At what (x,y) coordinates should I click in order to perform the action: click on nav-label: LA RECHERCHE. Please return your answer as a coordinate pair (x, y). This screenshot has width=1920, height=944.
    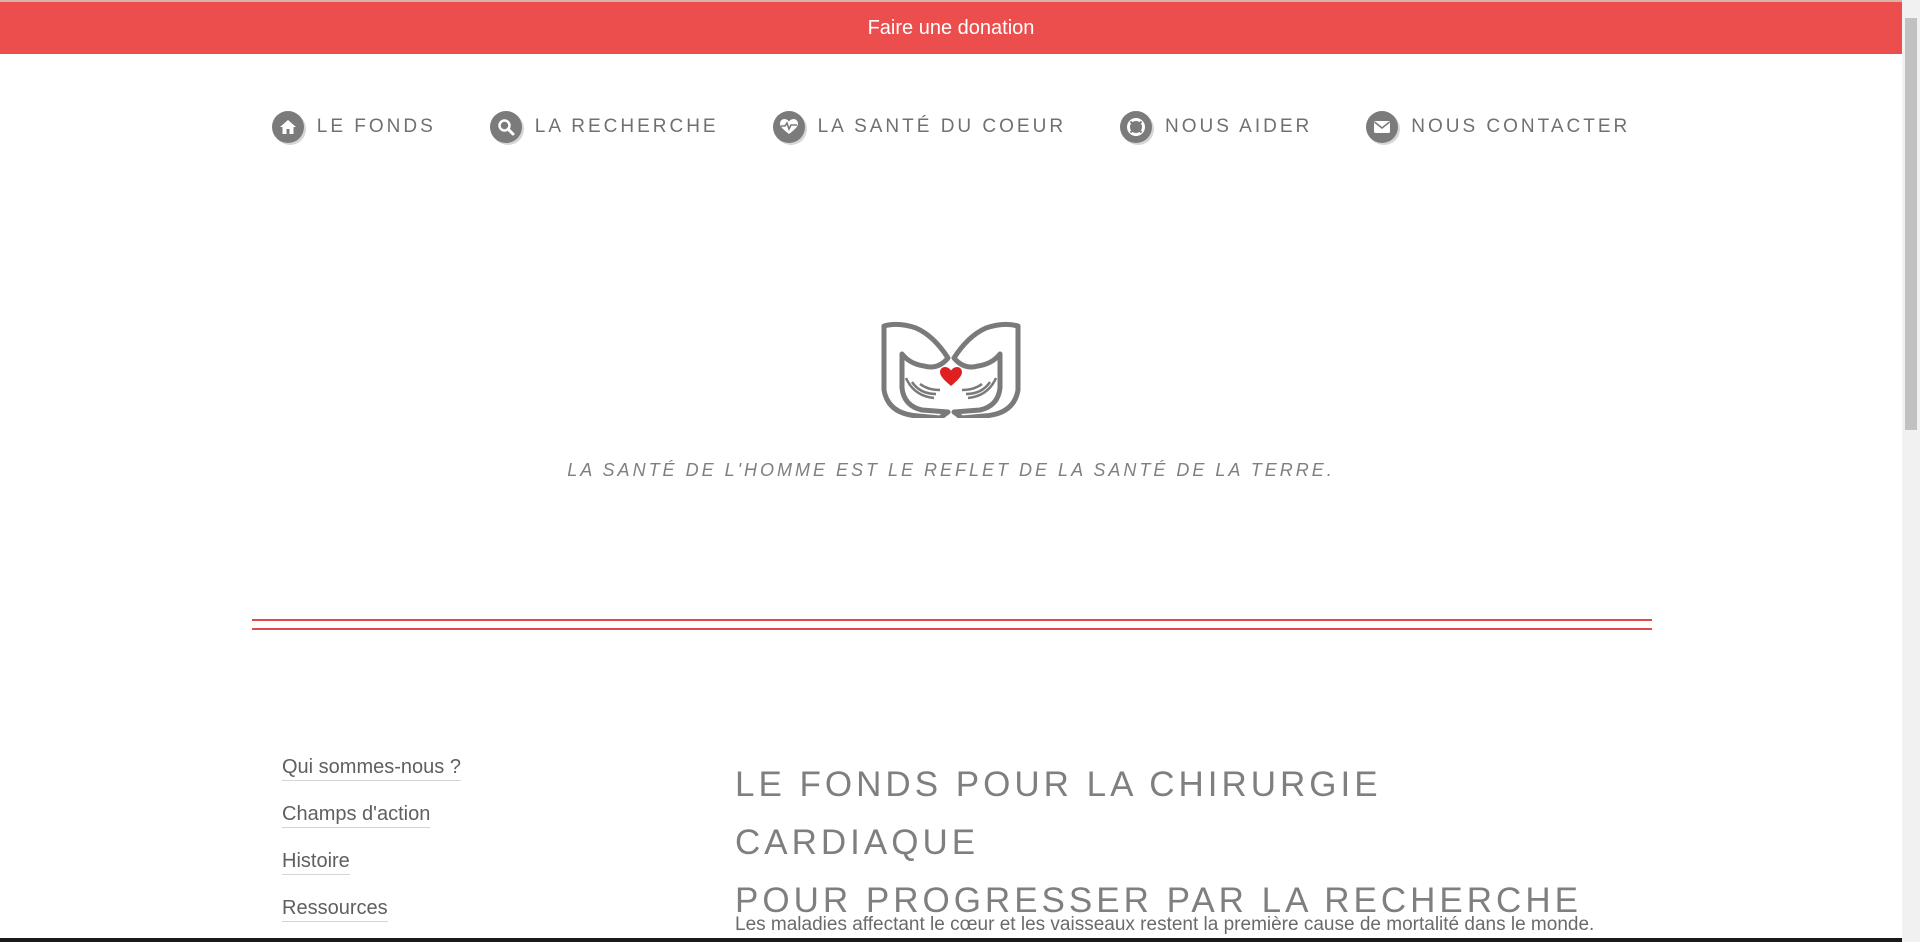
    Looking at the image, I should click on (626, 126).